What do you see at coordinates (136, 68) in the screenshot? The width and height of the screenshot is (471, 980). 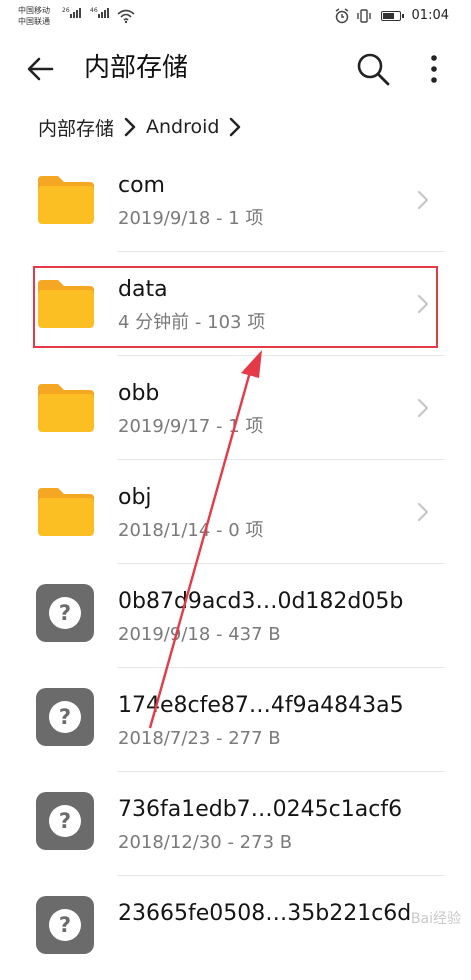 I see `page-title: 内部存储` at bounding box center [136, 68].